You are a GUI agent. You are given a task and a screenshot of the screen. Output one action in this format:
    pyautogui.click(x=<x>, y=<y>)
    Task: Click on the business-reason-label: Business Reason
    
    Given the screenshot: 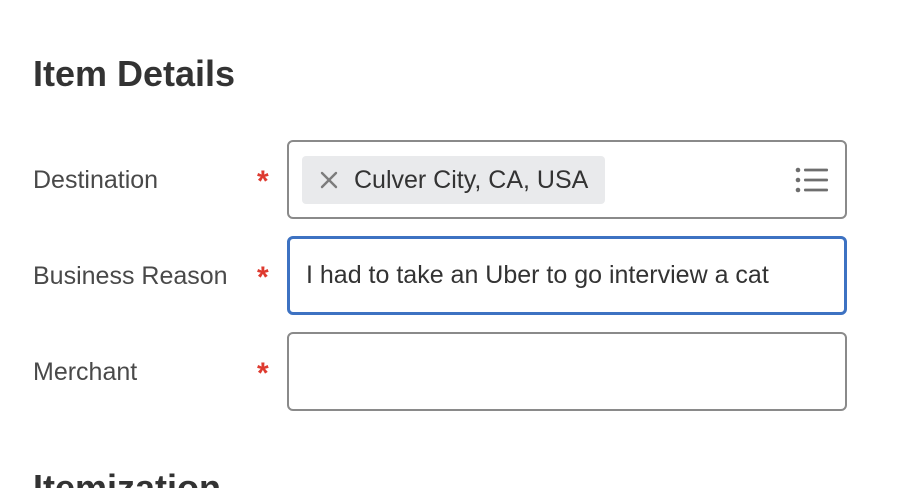 What is the action you would take?
    pyautogui.click(x=130, y=276)
    